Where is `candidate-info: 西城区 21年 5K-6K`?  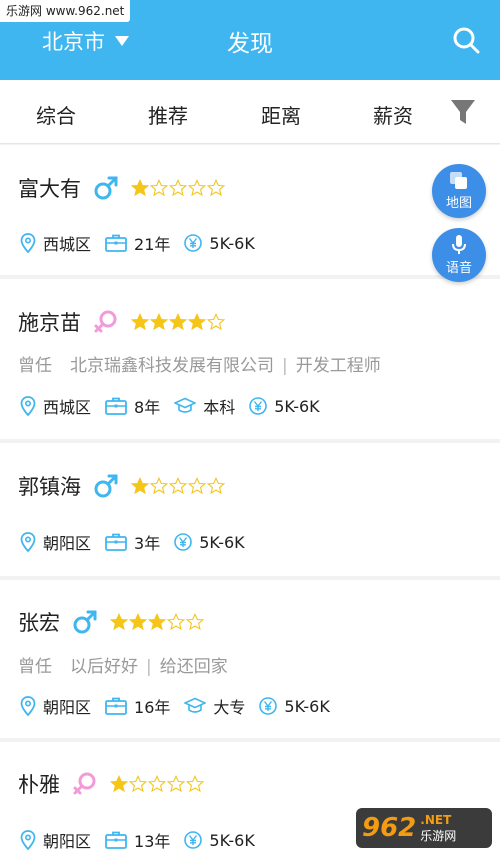 candidate-info: 西城区 21年 5K-6K is located at coordinates (144, 243).